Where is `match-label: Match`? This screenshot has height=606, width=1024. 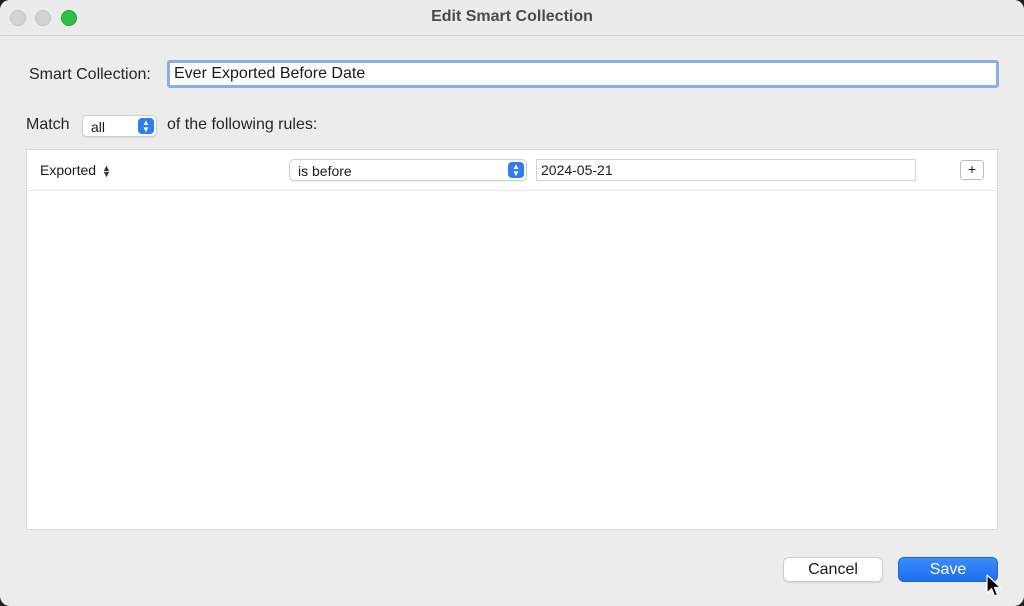
match-label: Match is located at coordinates (48, 124).